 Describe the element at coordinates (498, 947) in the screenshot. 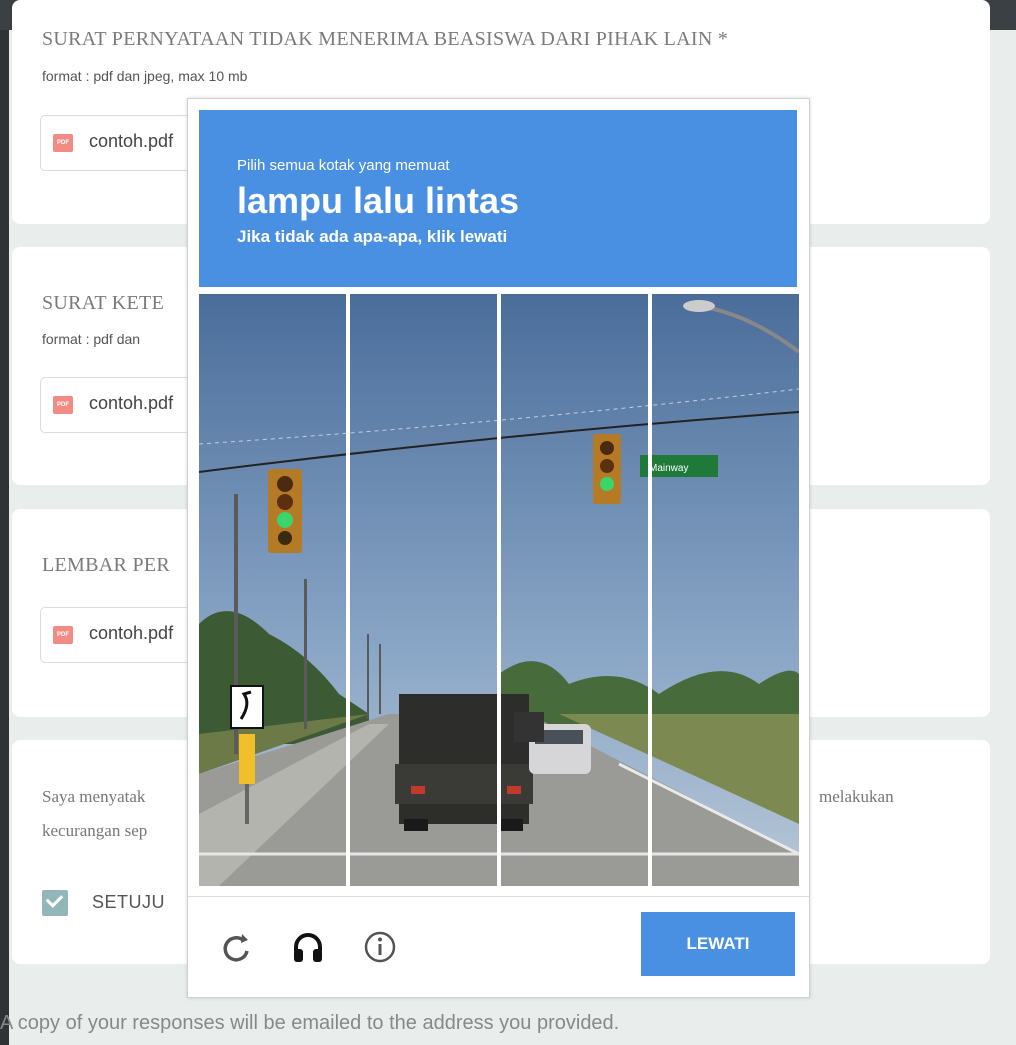

I see `captcha-footer: LEWATI` at that location.